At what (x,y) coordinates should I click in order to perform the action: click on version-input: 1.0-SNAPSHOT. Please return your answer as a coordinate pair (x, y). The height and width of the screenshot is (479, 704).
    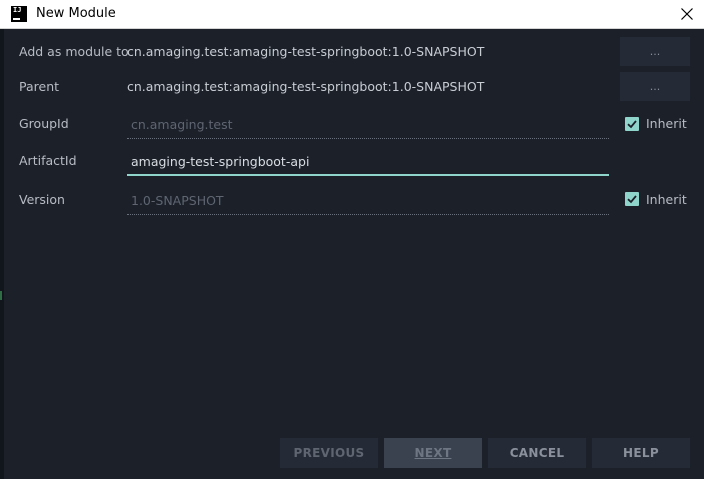
    Looking at the image, I should click on (368, 201).